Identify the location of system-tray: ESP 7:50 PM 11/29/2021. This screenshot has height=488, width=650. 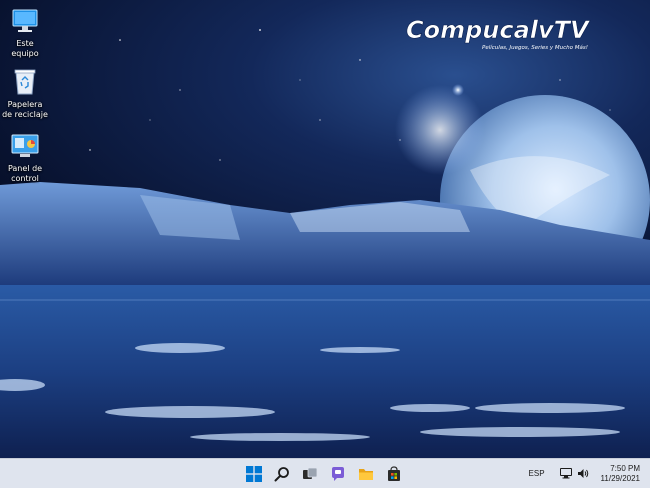
(589, 473).